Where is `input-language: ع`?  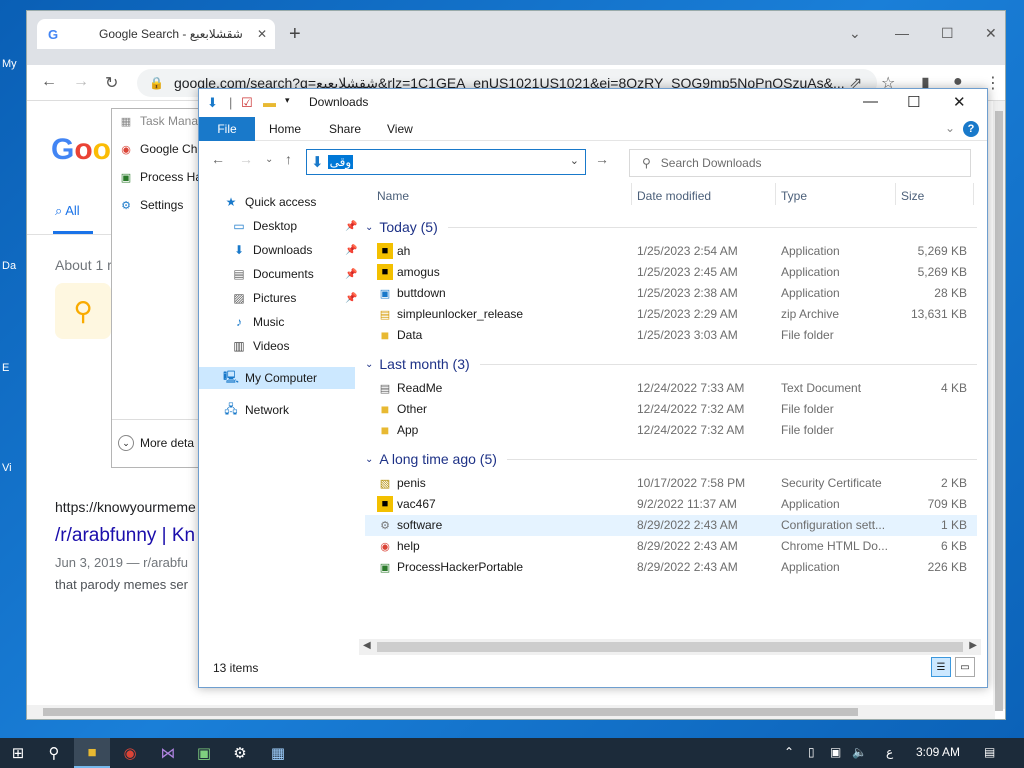 input-language: ع is located at coordinates (889, 752).